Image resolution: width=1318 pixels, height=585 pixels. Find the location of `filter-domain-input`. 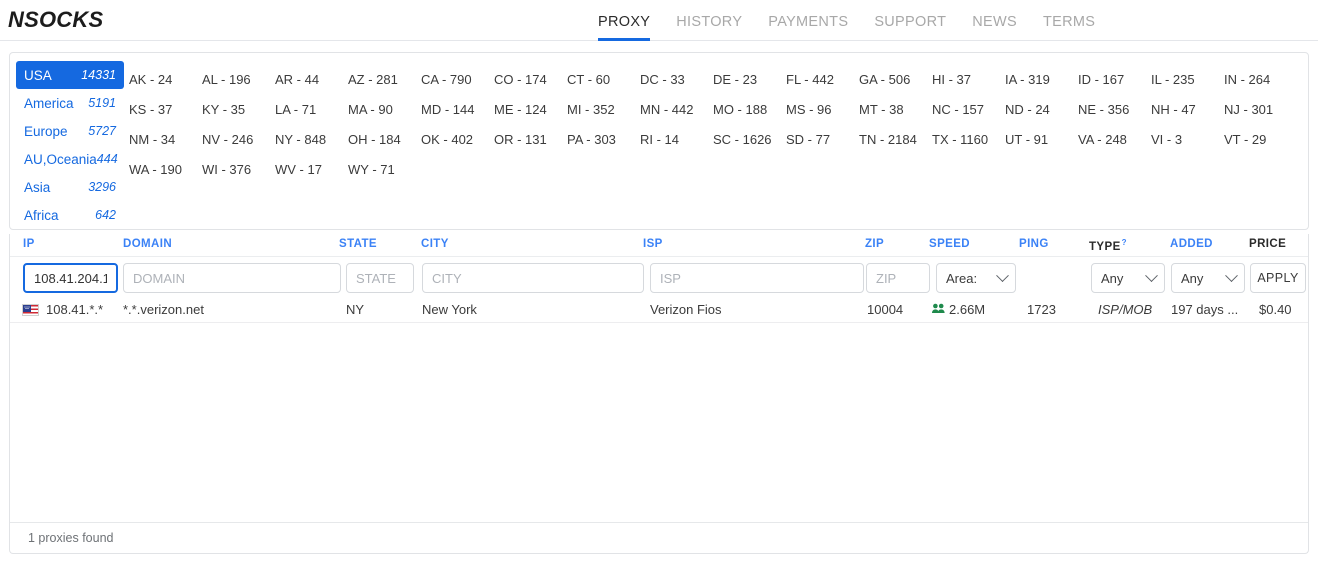

filter-domain-input is located at coordinates (232, 278).